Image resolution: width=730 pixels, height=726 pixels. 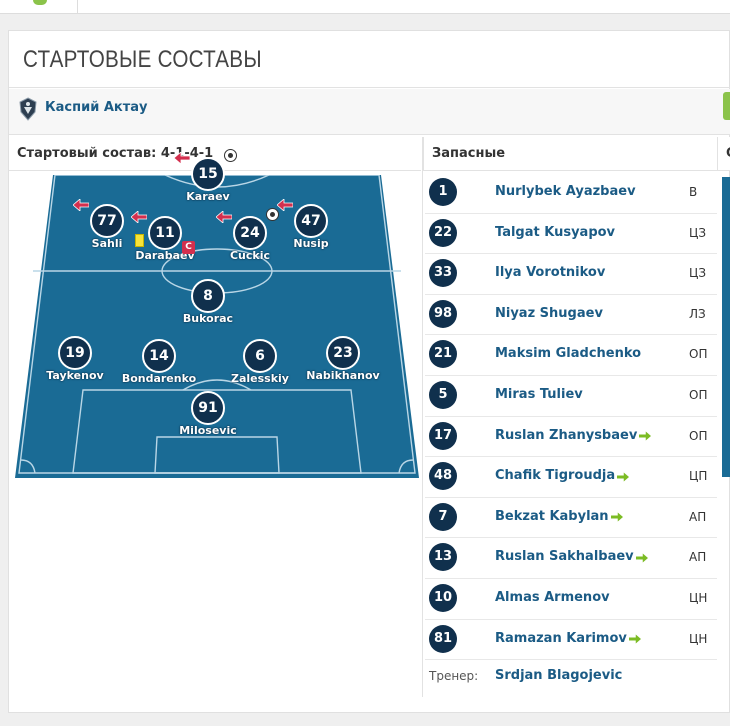 I want to click on substitute-name-link: Miras Tuliev, so click(x=539, y=394).